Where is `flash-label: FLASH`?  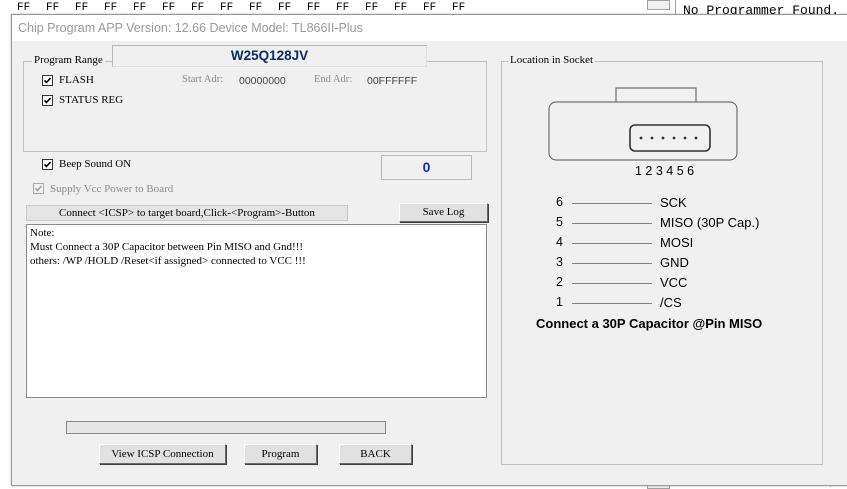 flash-label: FLASH is located at coordinates (76, 80).